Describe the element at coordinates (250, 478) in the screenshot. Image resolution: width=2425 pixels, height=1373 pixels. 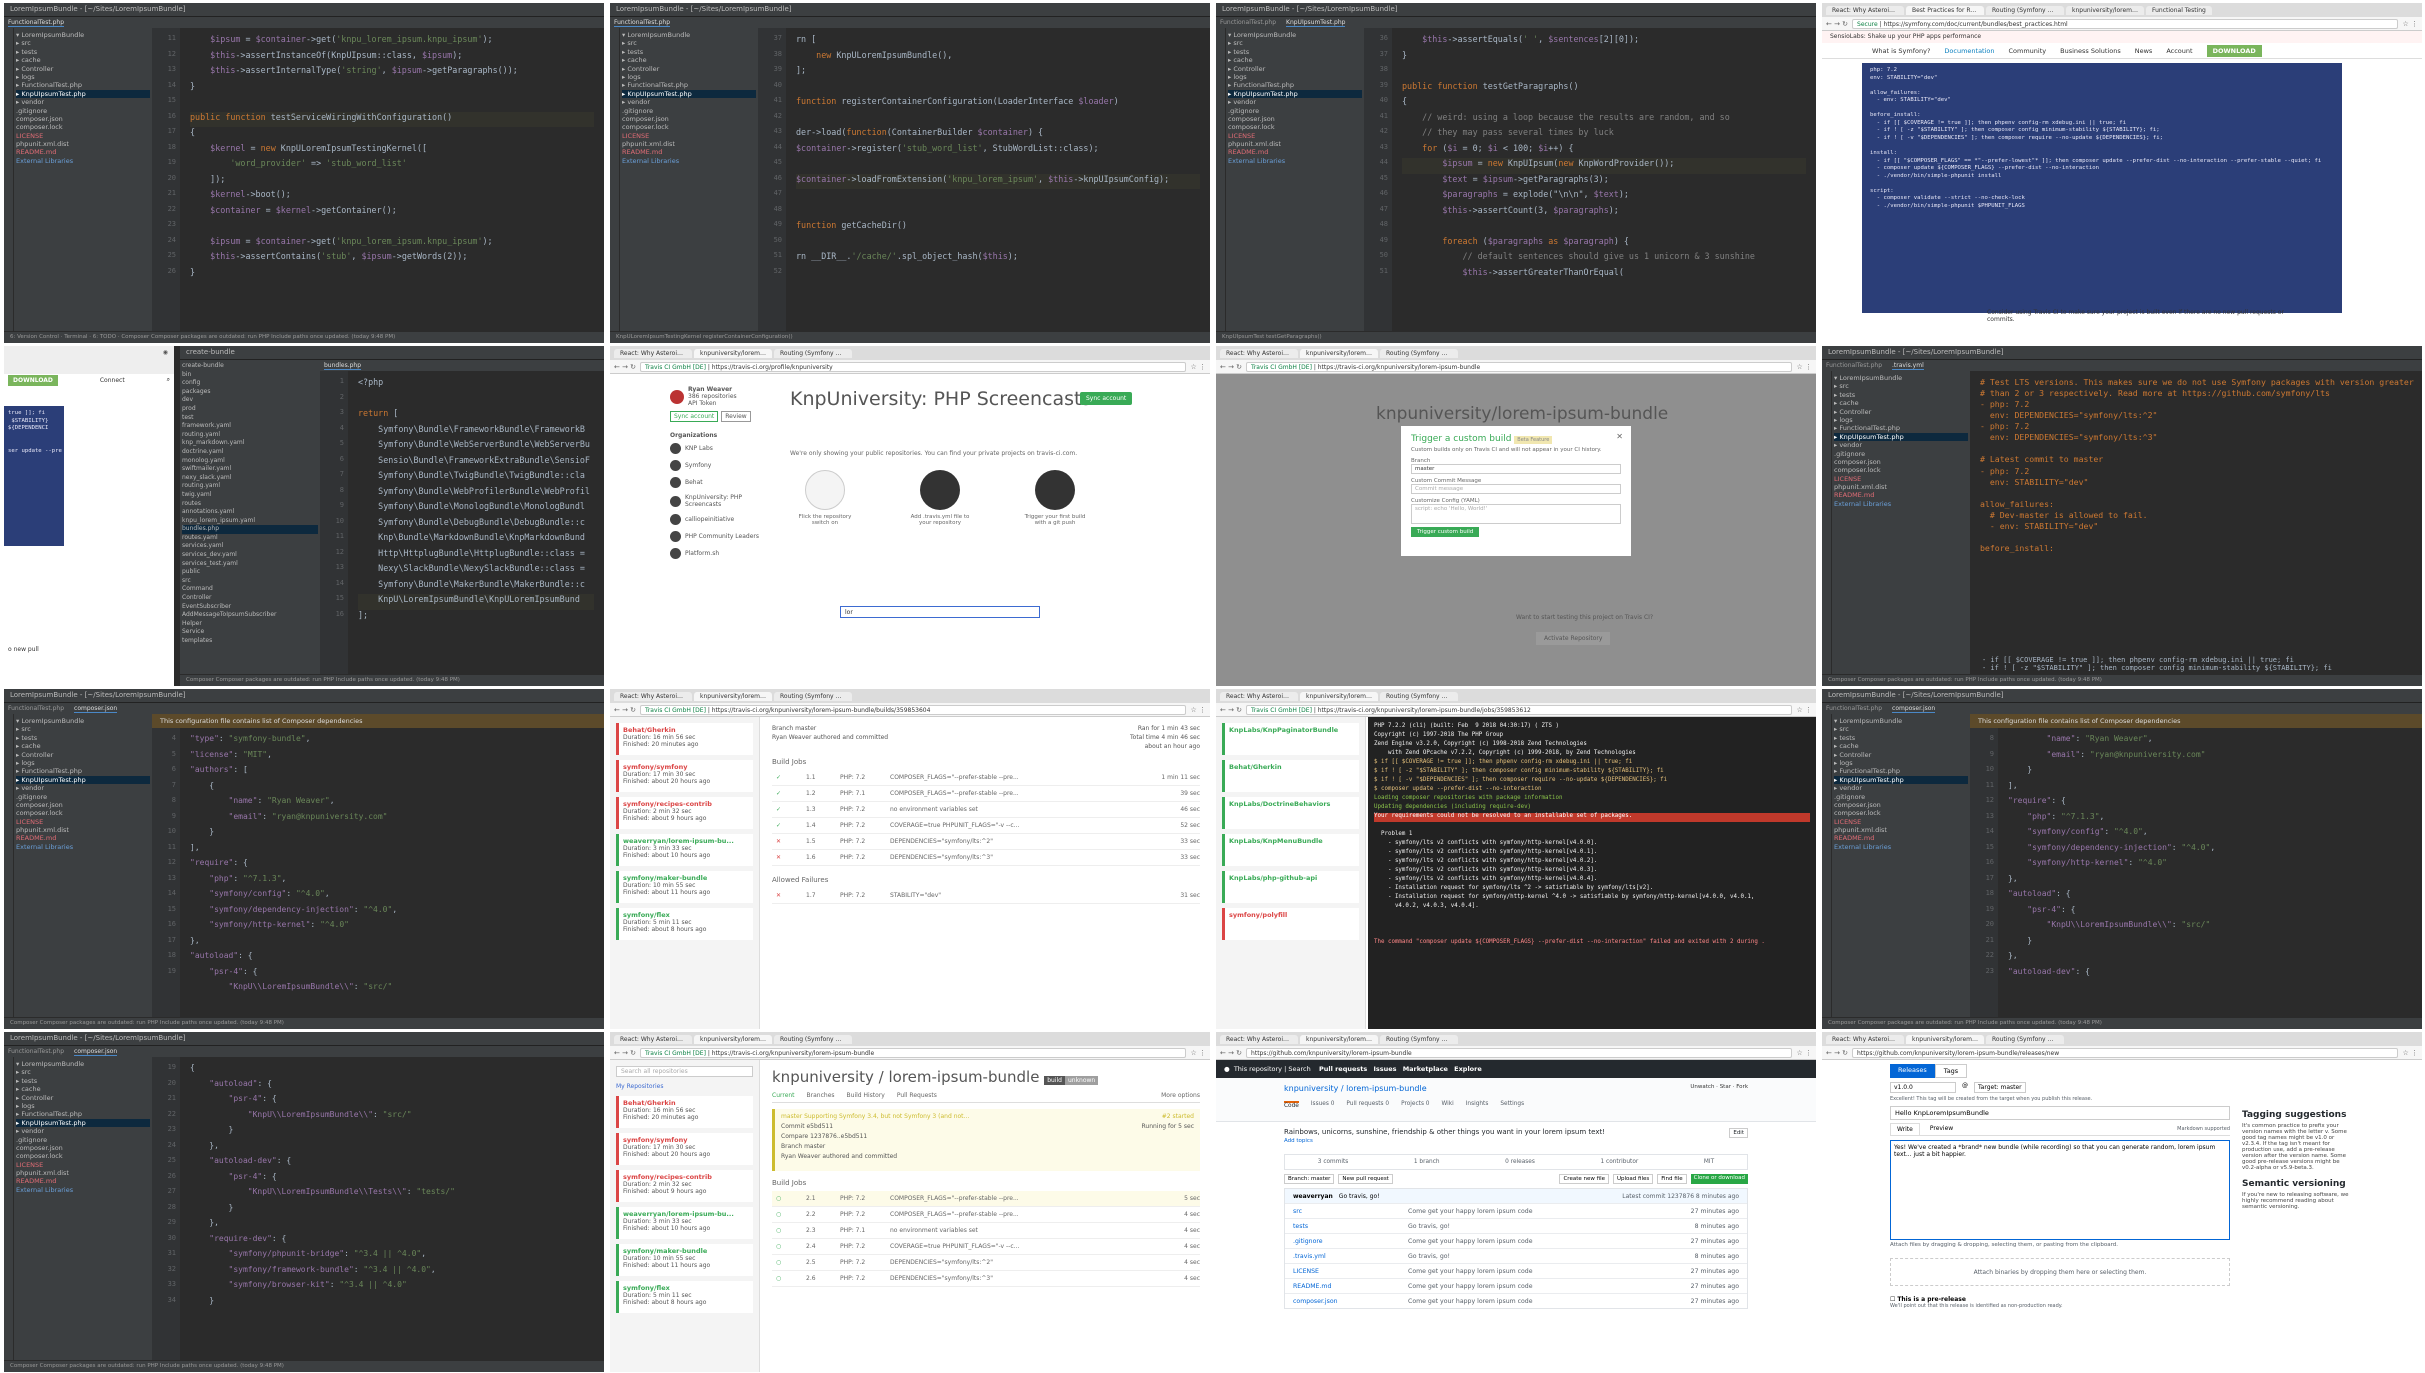
I see `tree-item: nexy_slack.yaml` at that location.